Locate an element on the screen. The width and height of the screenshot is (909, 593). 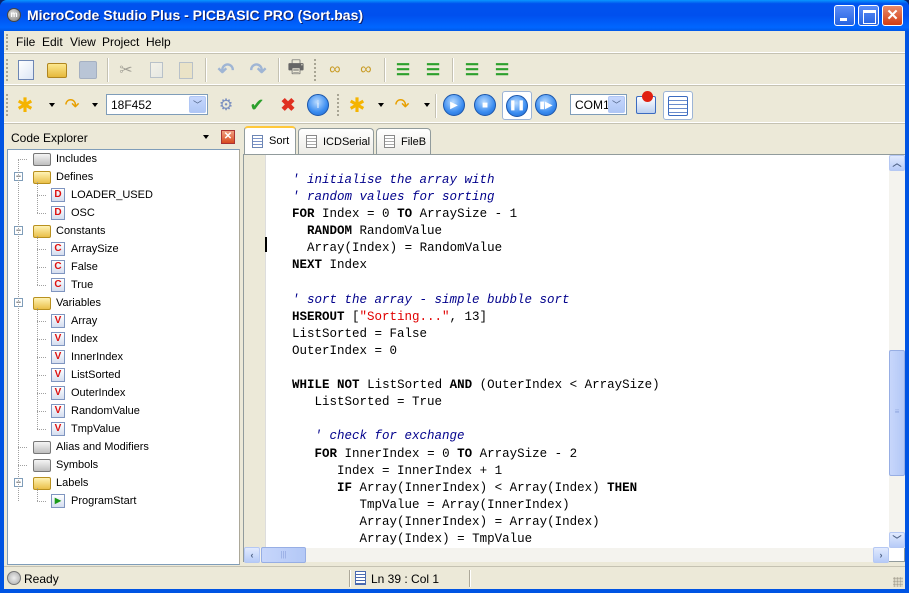
tree-item: D LOADER_USED is located at coordinates (102, 195).